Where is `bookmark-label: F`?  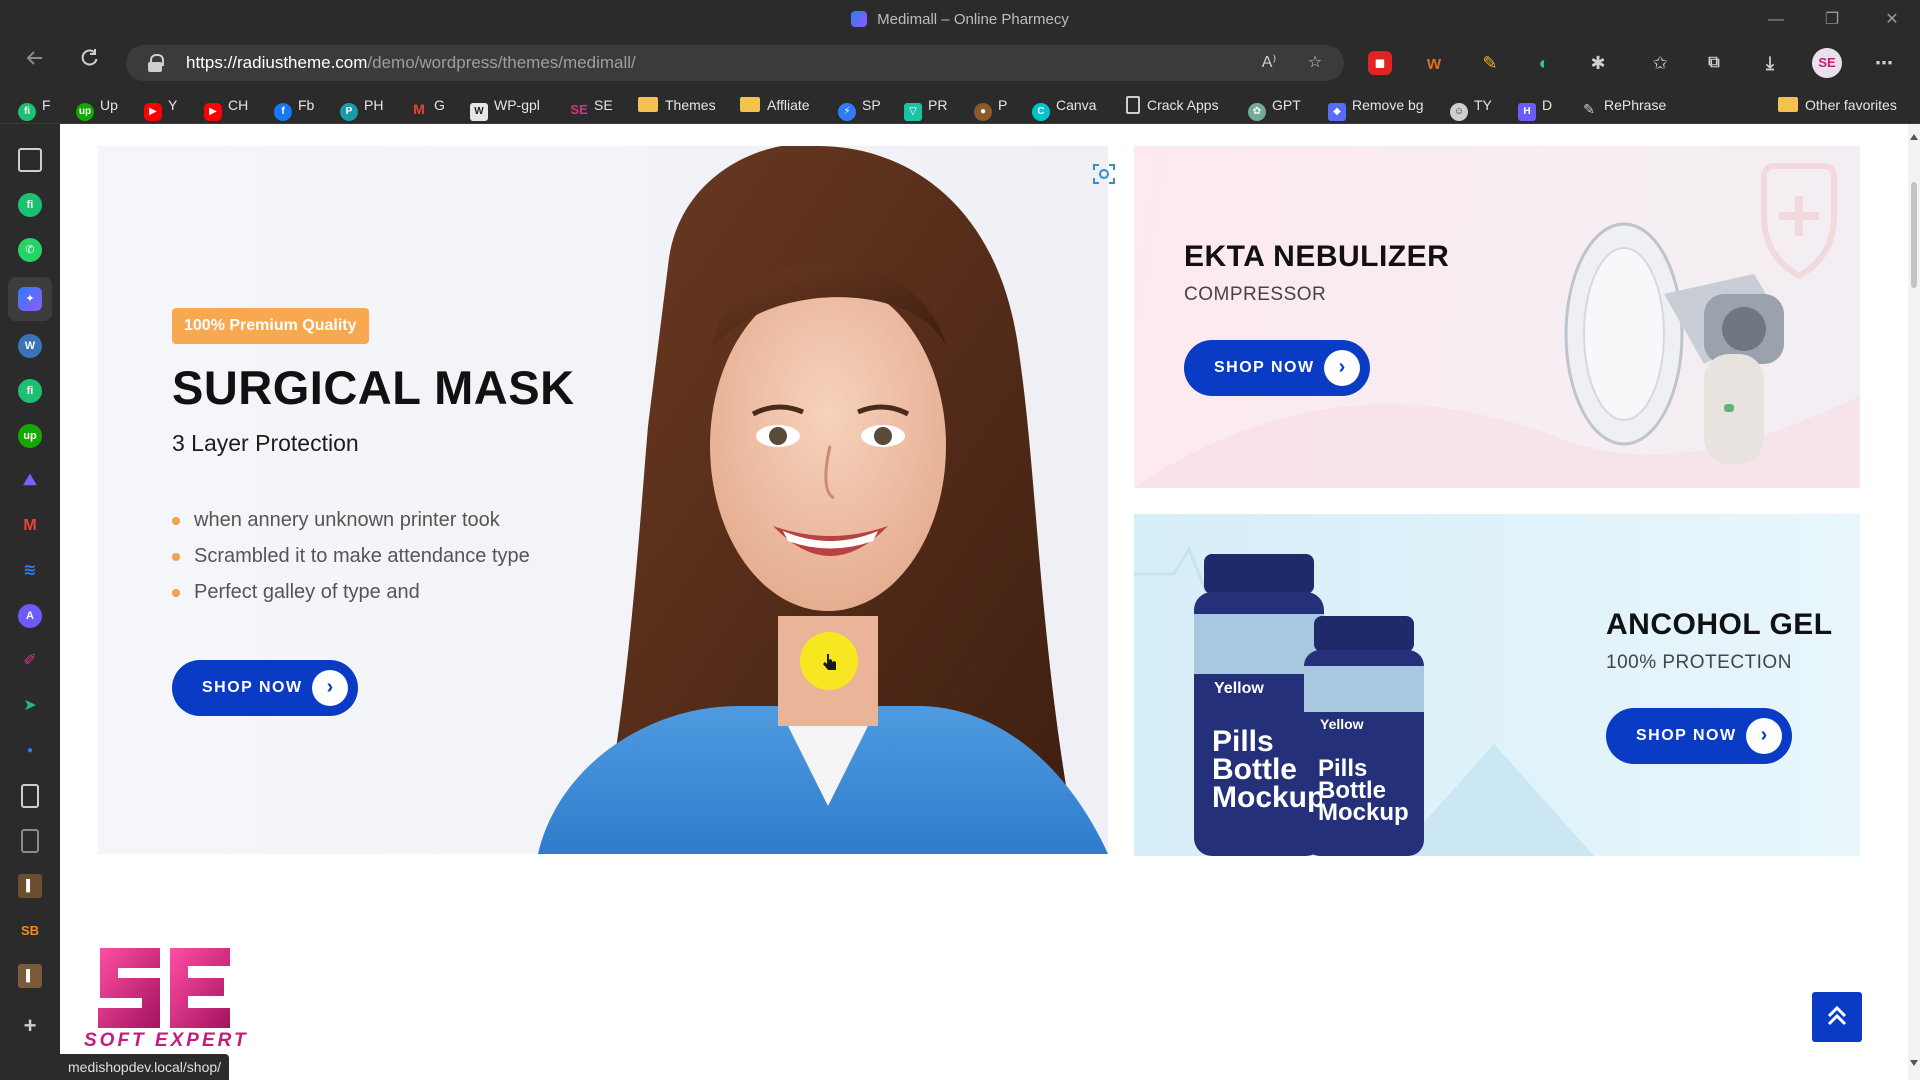 bookmark-label: F is located at coordinates (46, 105).